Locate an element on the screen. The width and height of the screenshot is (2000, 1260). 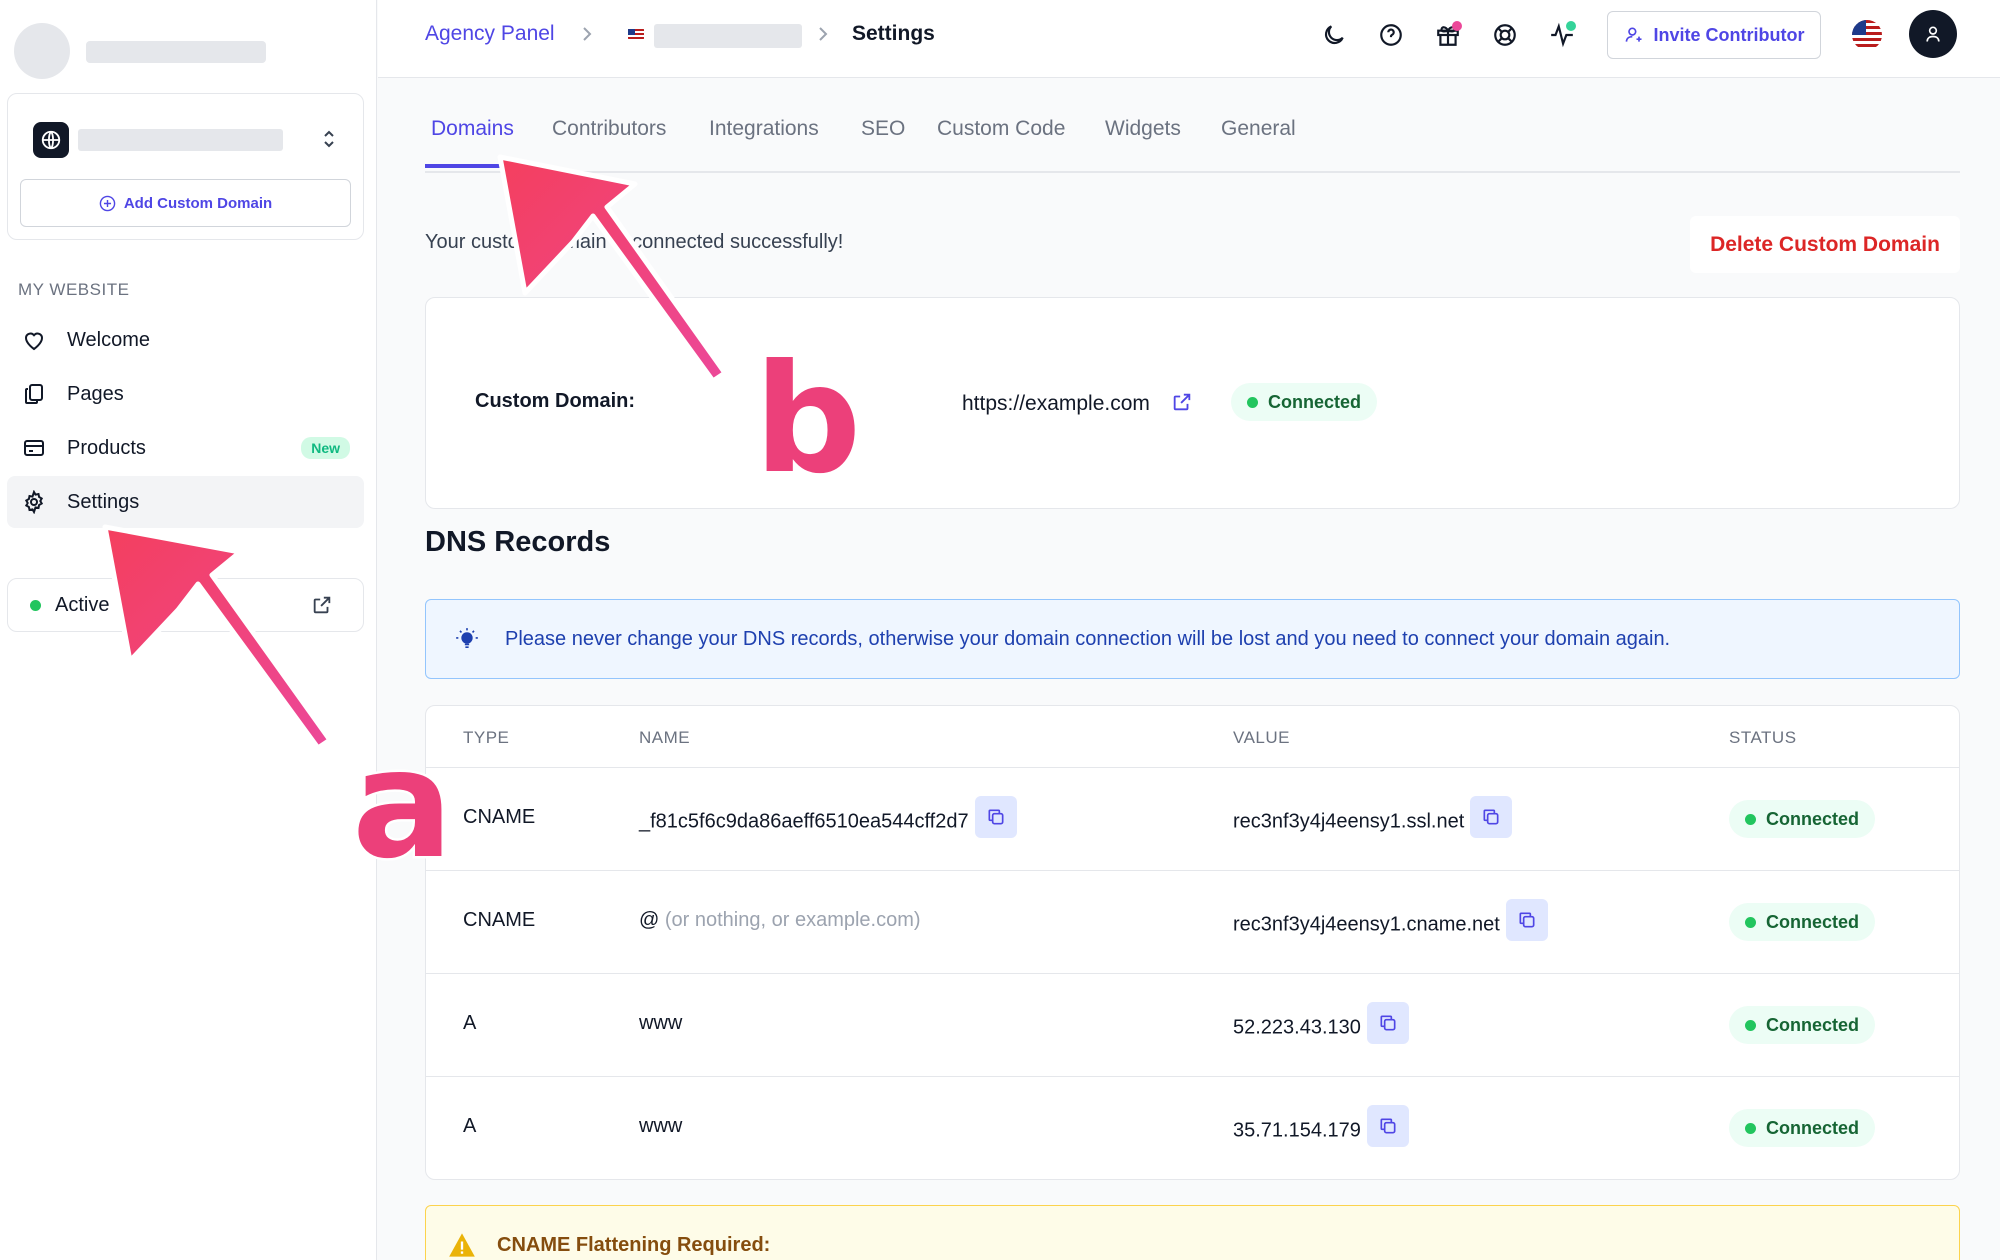
custom-domain-url: https://example.com is located at coordinates (1056, 404).